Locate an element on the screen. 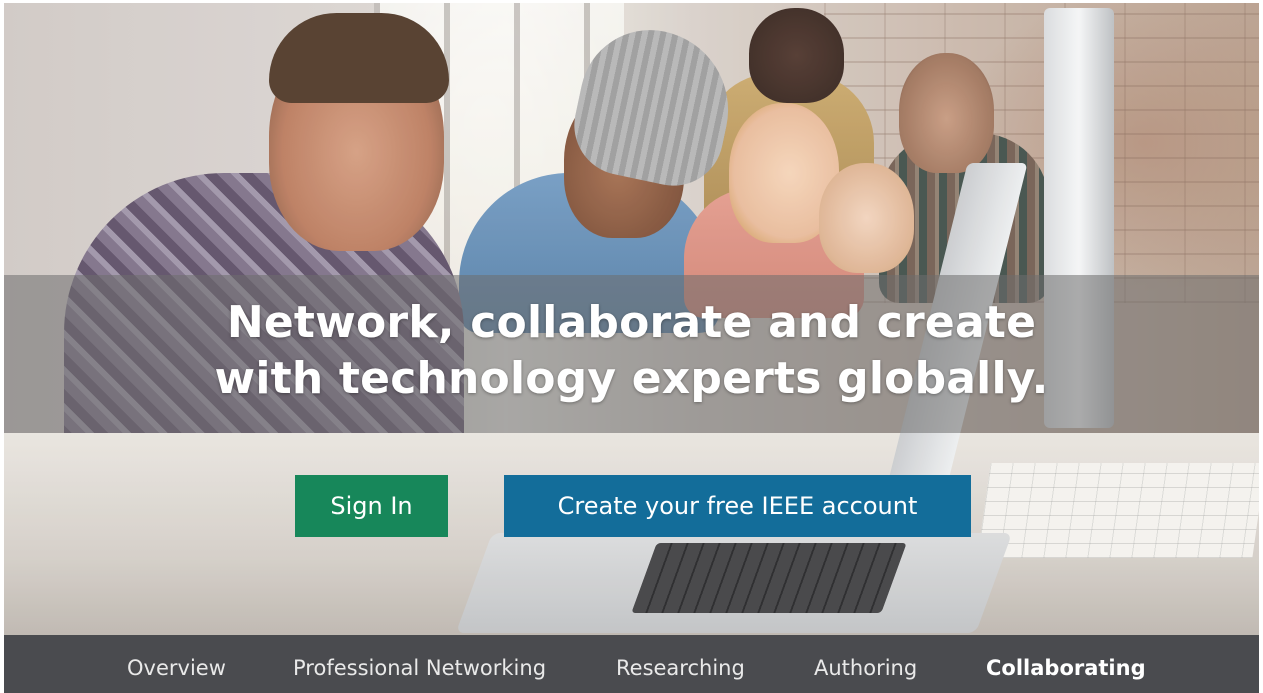 The height and width of the screenshot is (693, 1263). nav-item-overview: Overview is located at coordinates (176, 664).